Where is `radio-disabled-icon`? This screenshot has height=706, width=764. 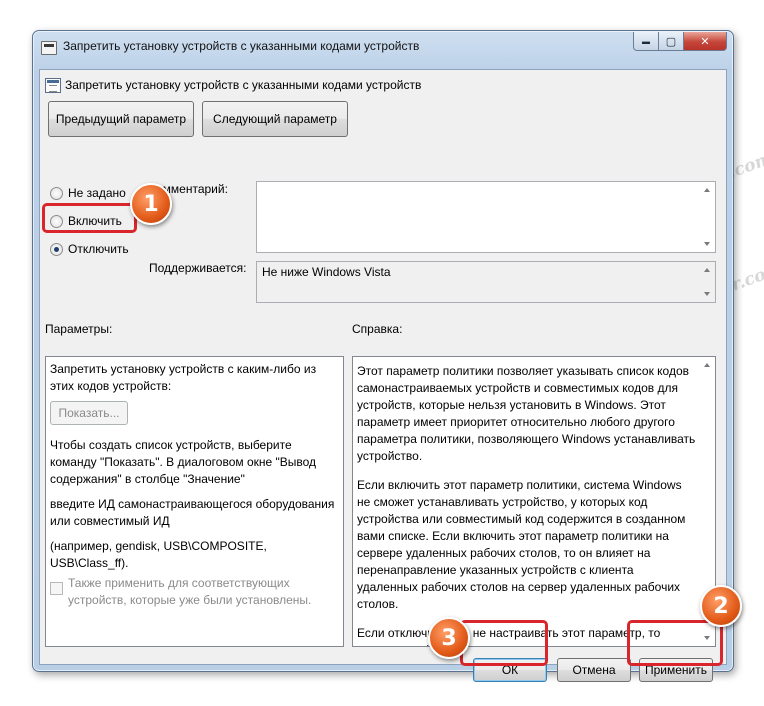
radio-disabled-icon is located at coordinates (56, 249).